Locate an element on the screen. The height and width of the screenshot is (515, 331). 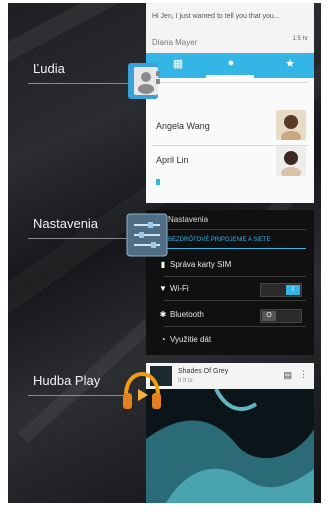
contacts-list: Angela Wang April Lin is located at coordinates (230, 140).